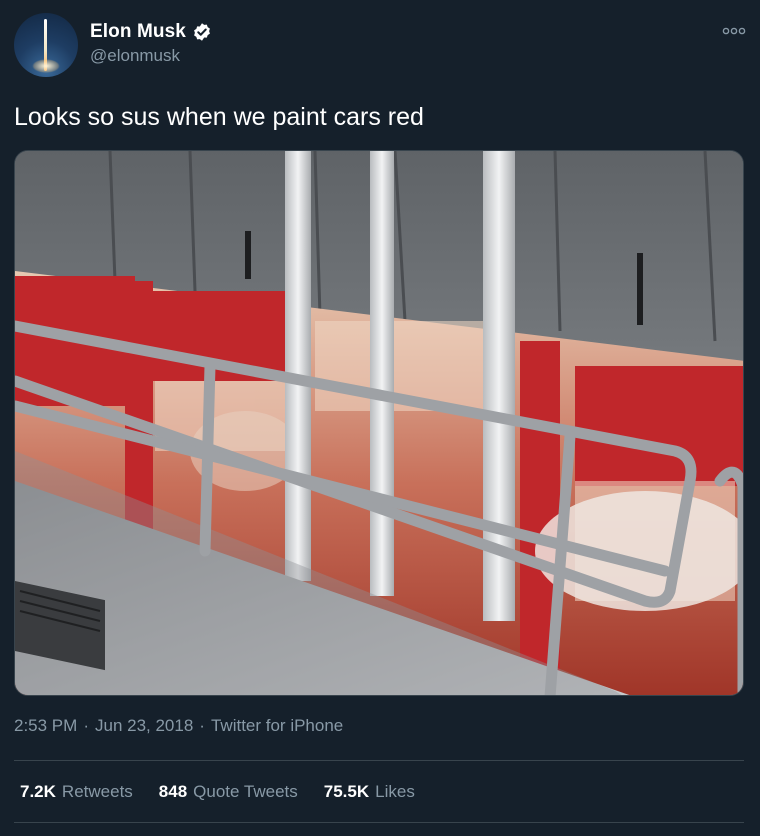  I want to click on launch-glow, so click(46, 66).